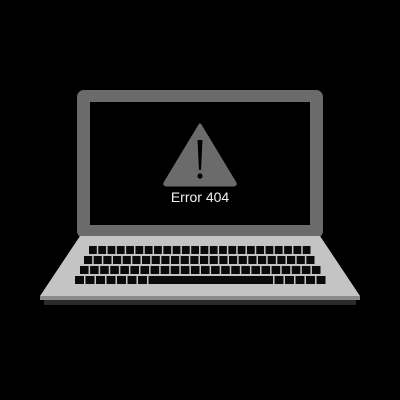 Image resolution: width=400 pixels, height=400 pixels. Describe the element at coordinates (200, 197) in the screenshot. I see `error-message: Error 404` at that location.